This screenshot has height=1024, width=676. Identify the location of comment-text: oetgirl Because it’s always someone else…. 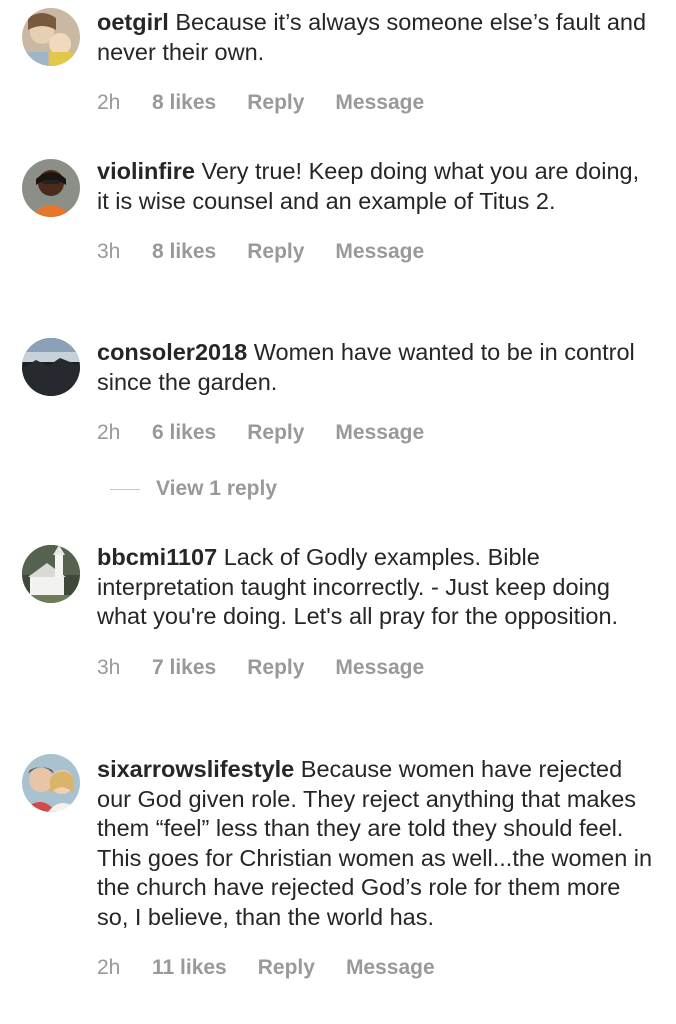
(377, 37).